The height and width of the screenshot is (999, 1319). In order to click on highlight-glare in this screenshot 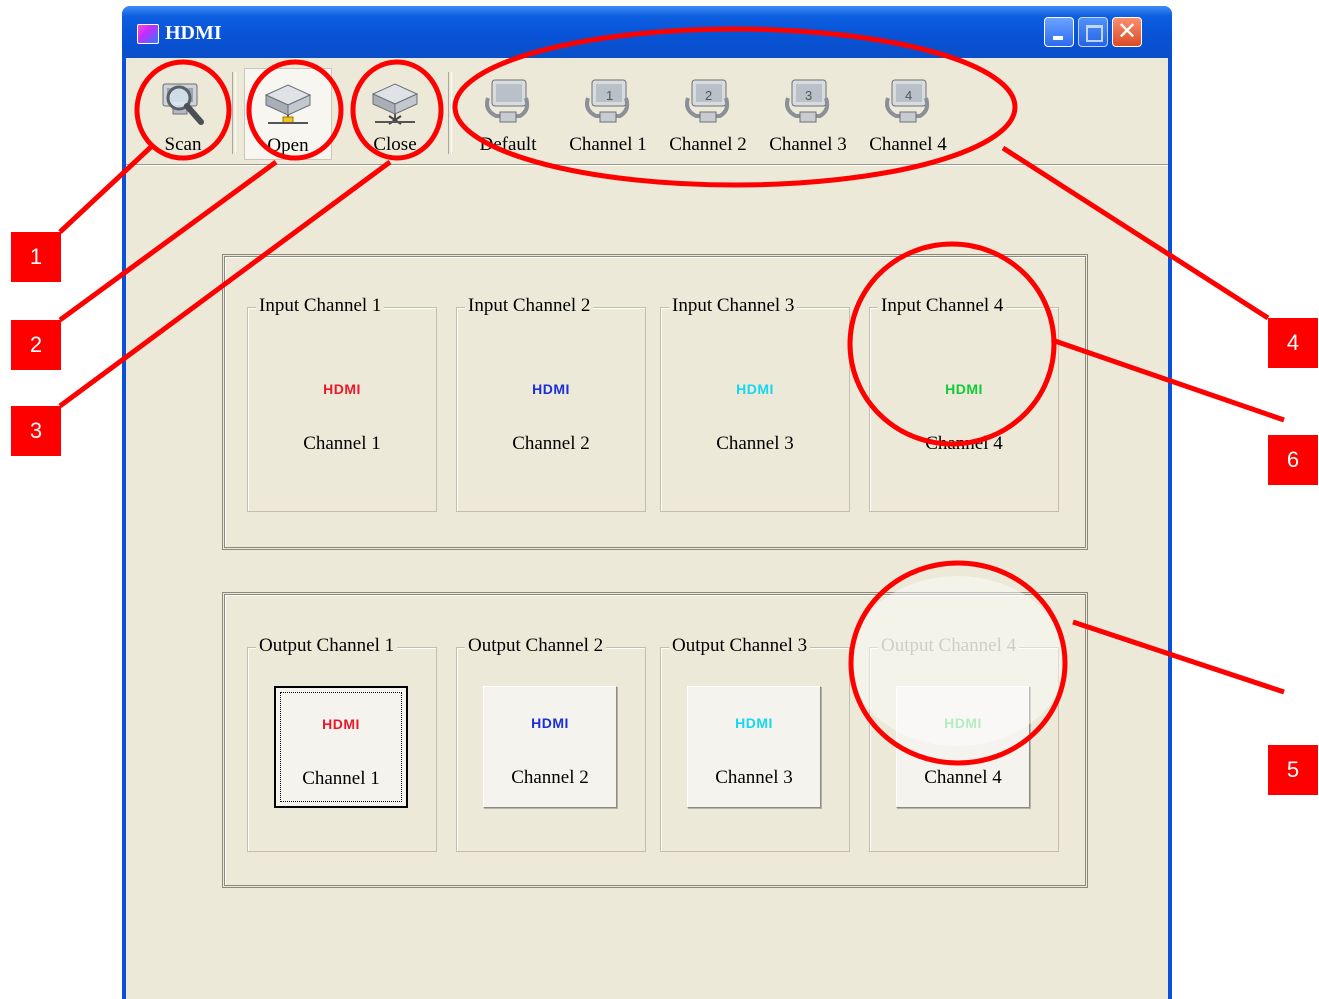, I will do `click(957, 661)`.